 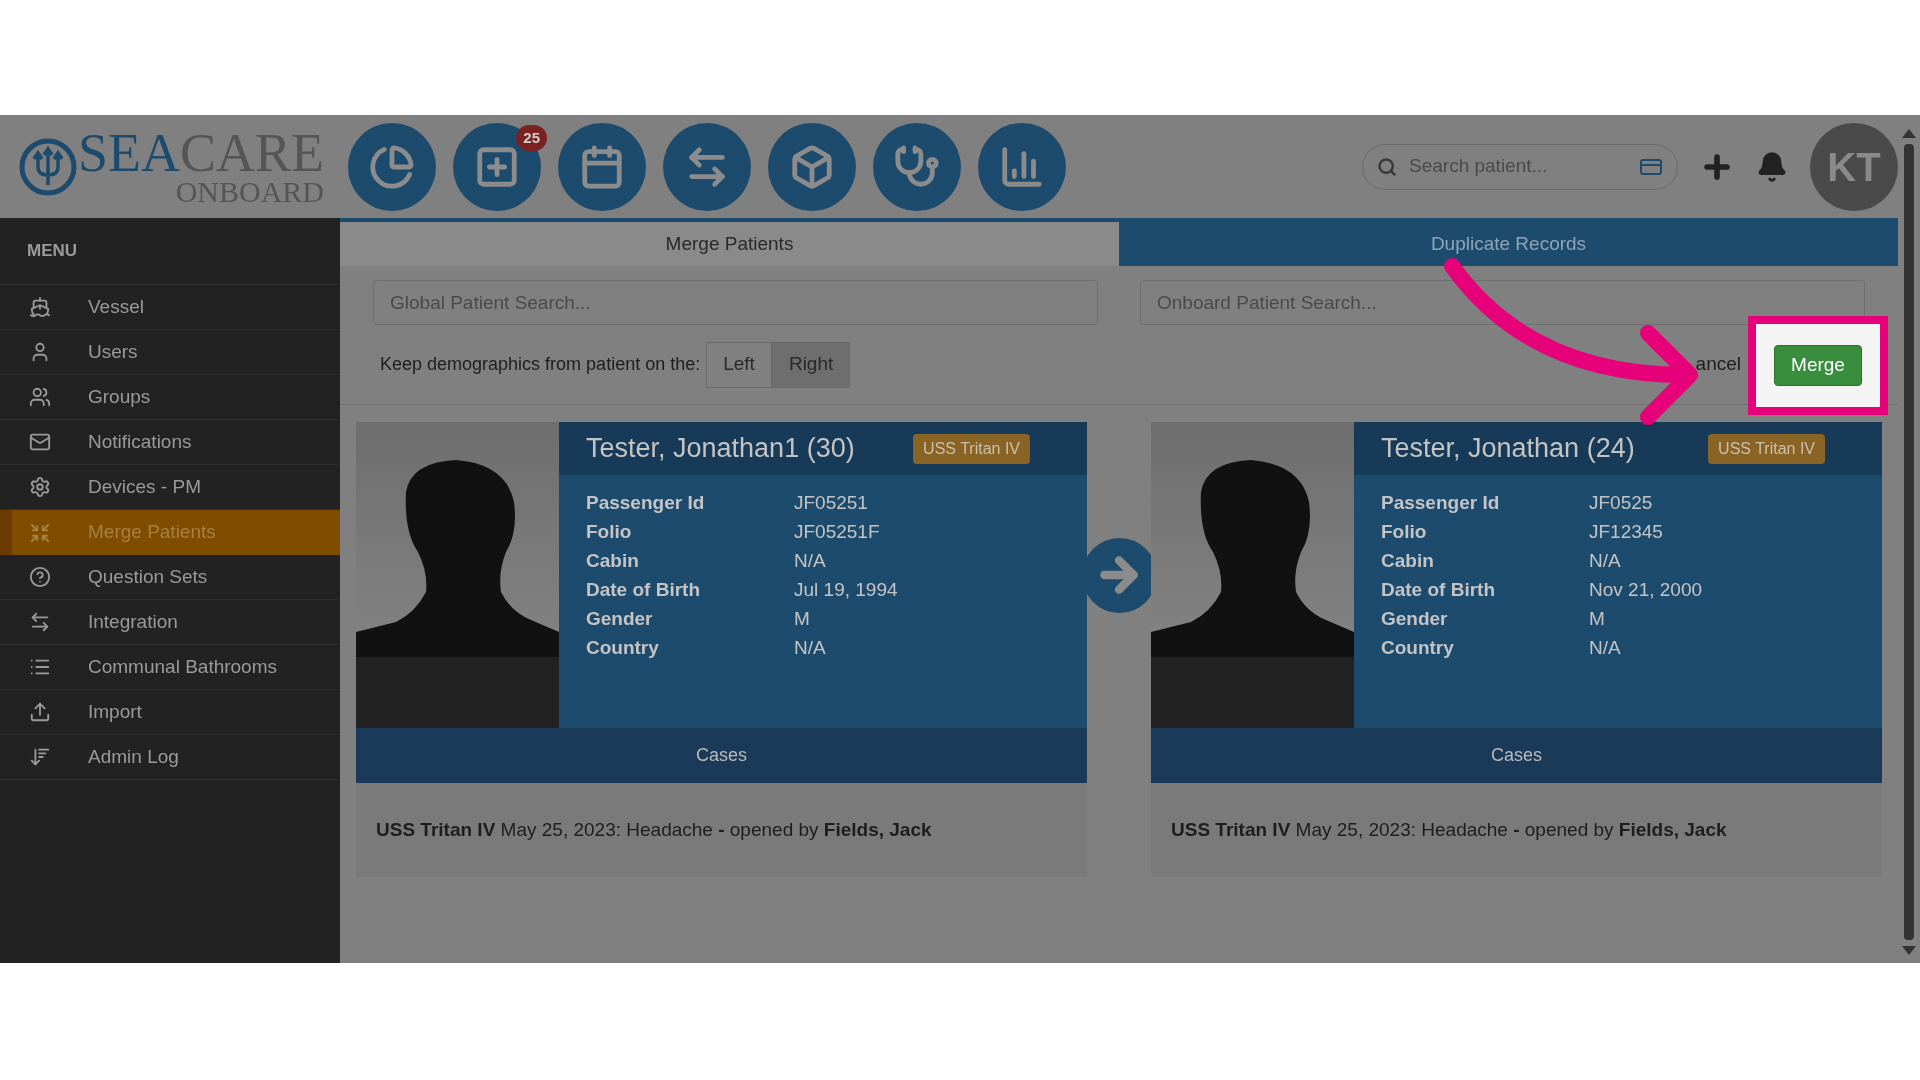 What do you see at coordinates (831, 503) in the screenshot?
I see `field-value: JF05251` at bounding box center [831, 503].